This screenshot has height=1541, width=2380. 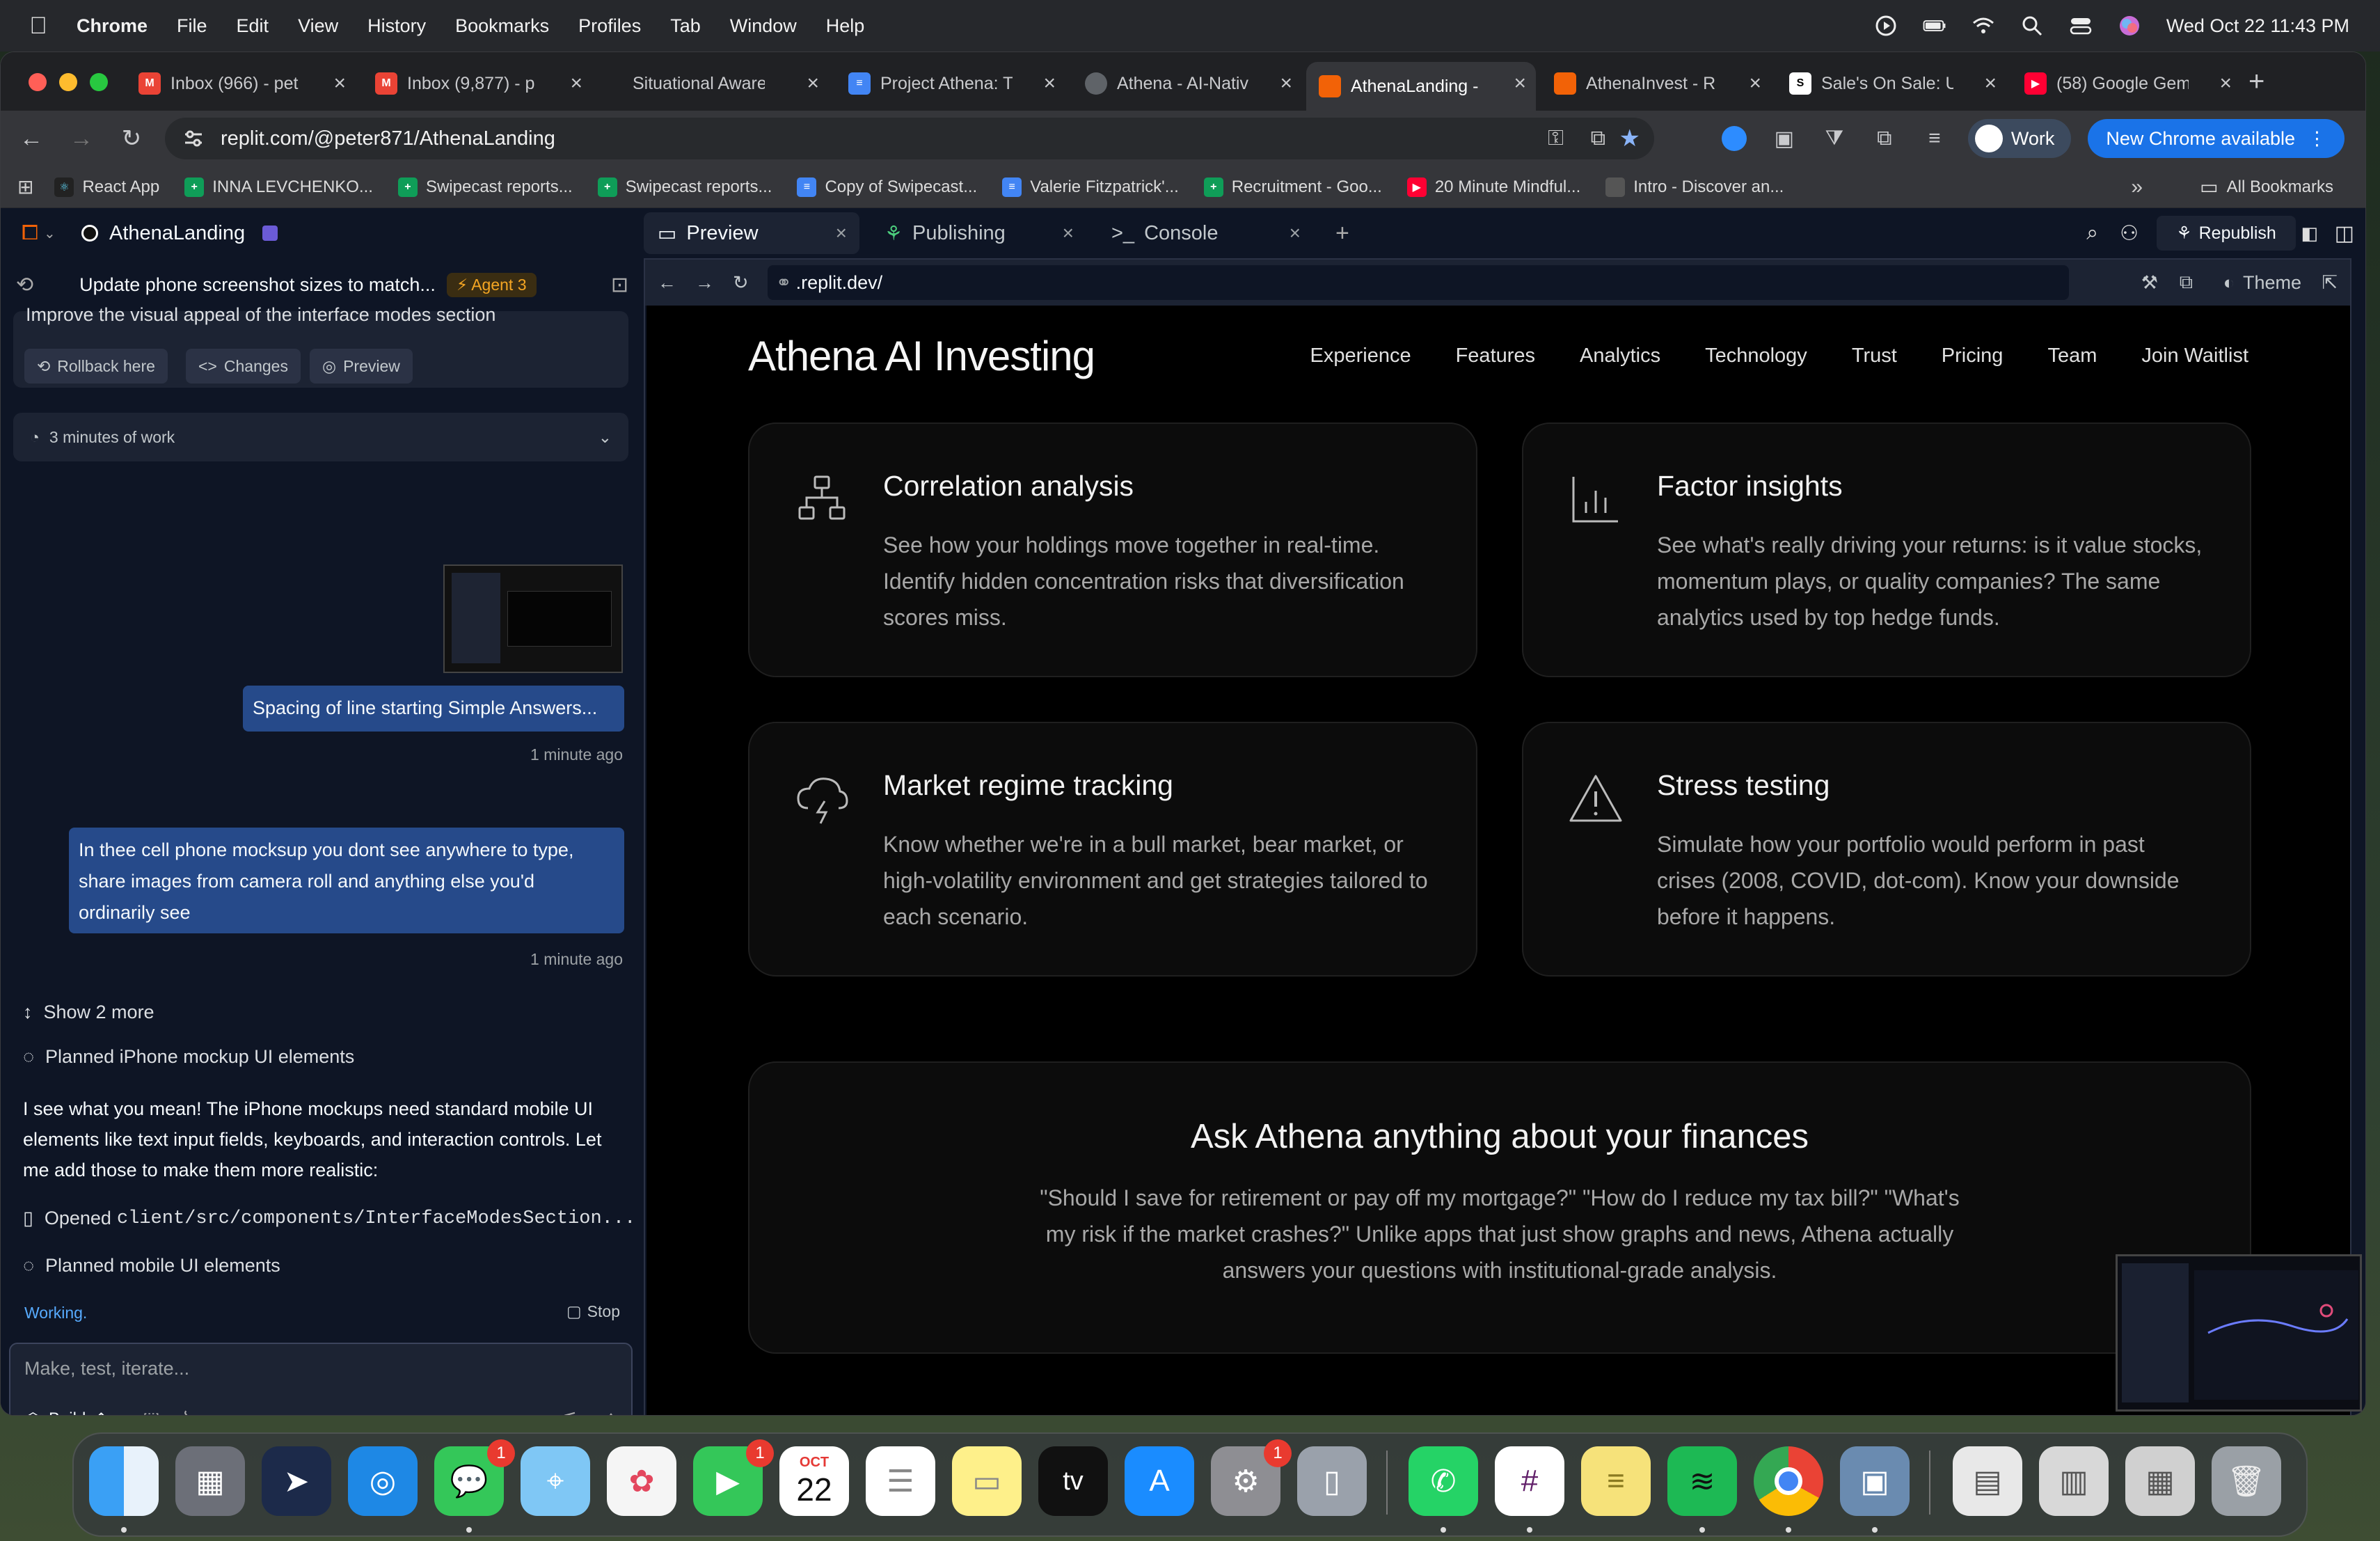 I want to click on menubar-clock: Wed Oct 22 11:43 PM, so click(x=2257, y=26).